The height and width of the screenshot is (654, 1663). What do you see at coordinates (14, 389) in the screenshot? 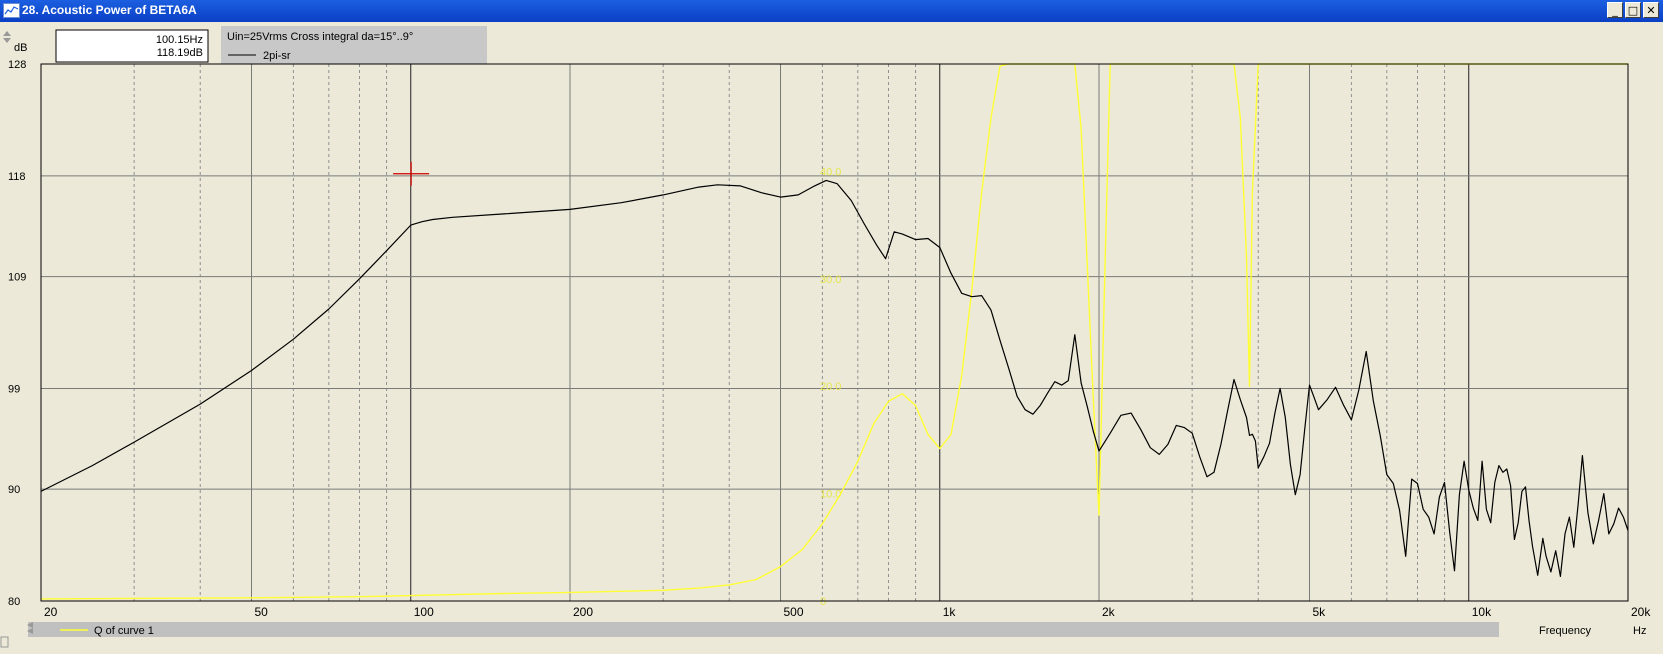
I see `y-tick-label: 99` at bounding box center [14, 389].